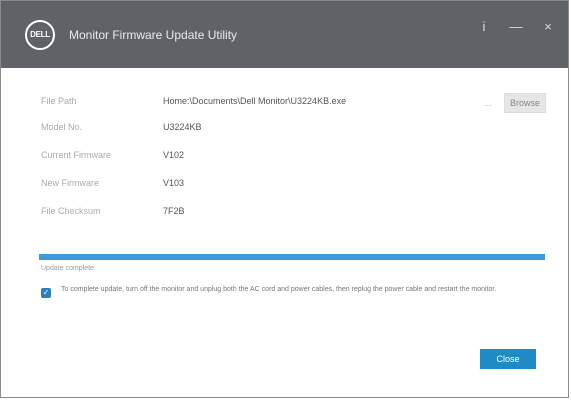 The width and height of the screenshot is (571, 400). I want to click on progress-fill, so click(292, 257).